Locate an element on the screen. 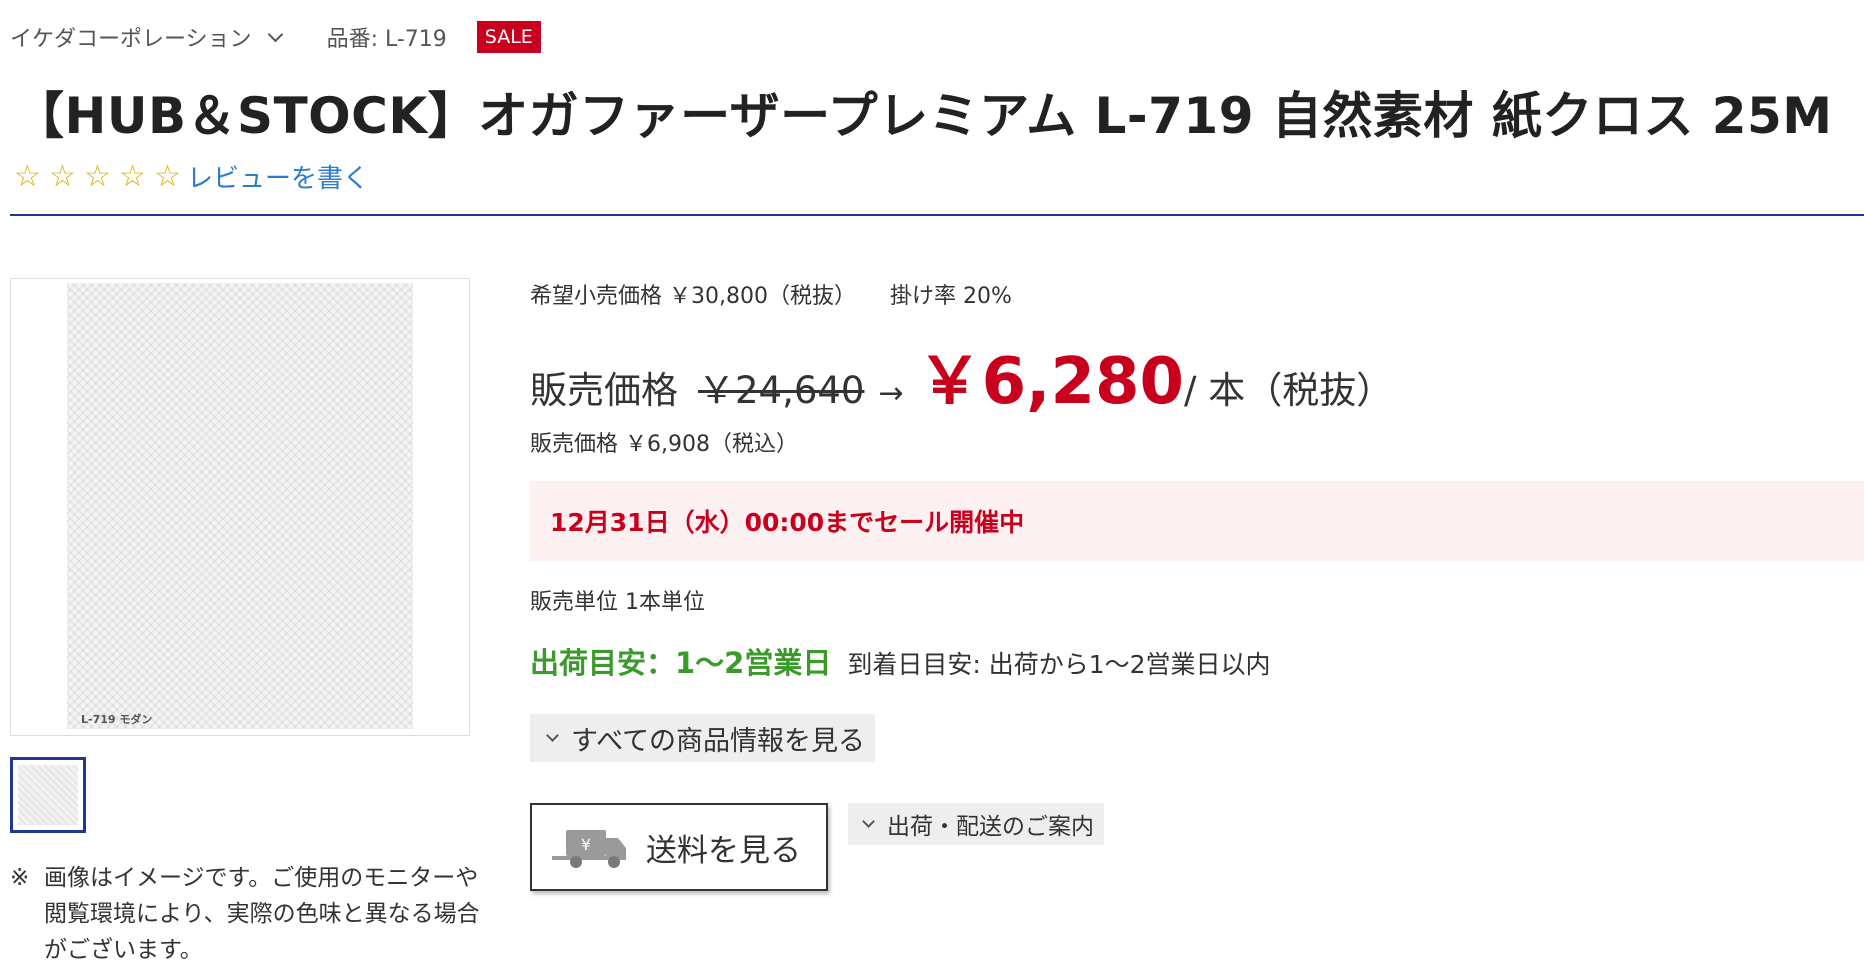 The height and width of the screenshot is (973, 1864). shipping-guide-button: 出荷・配送のご案内 is located at coordinates (976, 824).